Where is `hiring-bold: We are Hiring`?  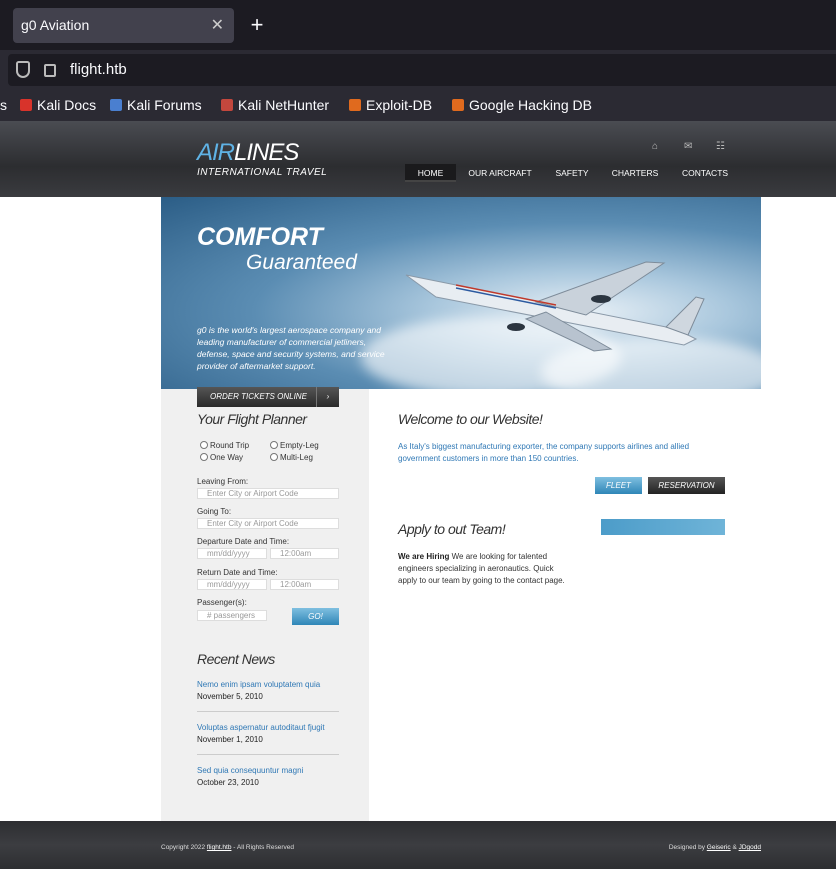
hiring-bold: We are Hiring is located at coordinates (424, 556).